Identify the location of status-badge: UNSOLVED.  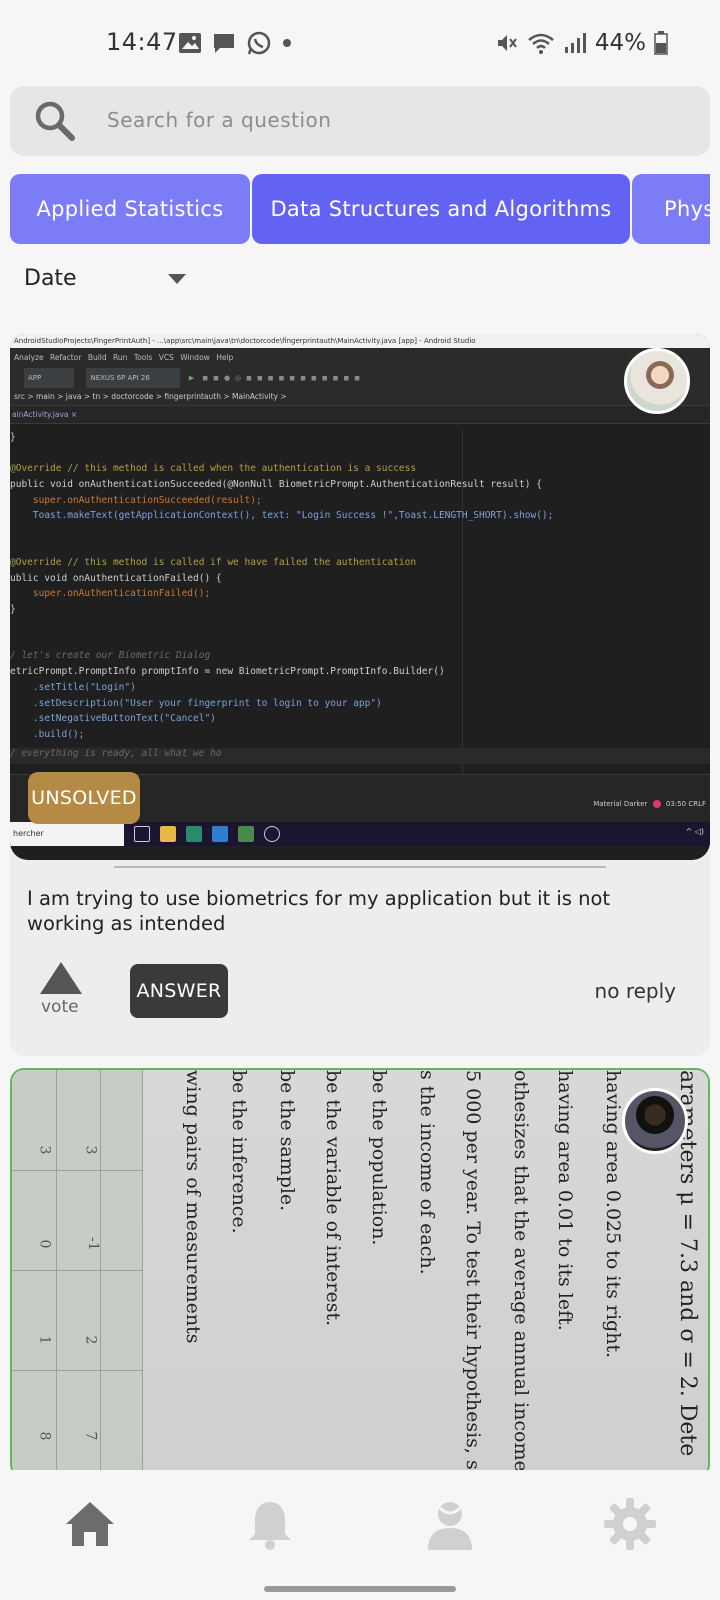
(84, 798).